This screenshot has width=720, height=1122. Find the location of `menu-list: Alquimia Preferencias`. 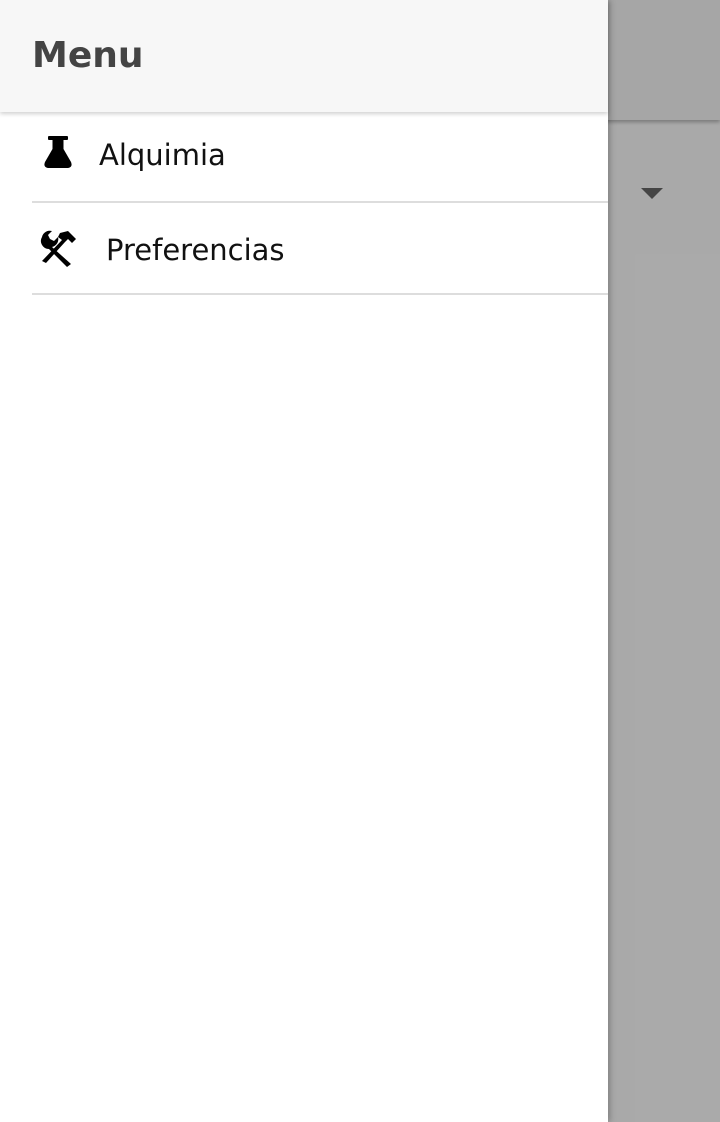

menu-list: Alquimia Preferencias is located at coordinates (304, 203).